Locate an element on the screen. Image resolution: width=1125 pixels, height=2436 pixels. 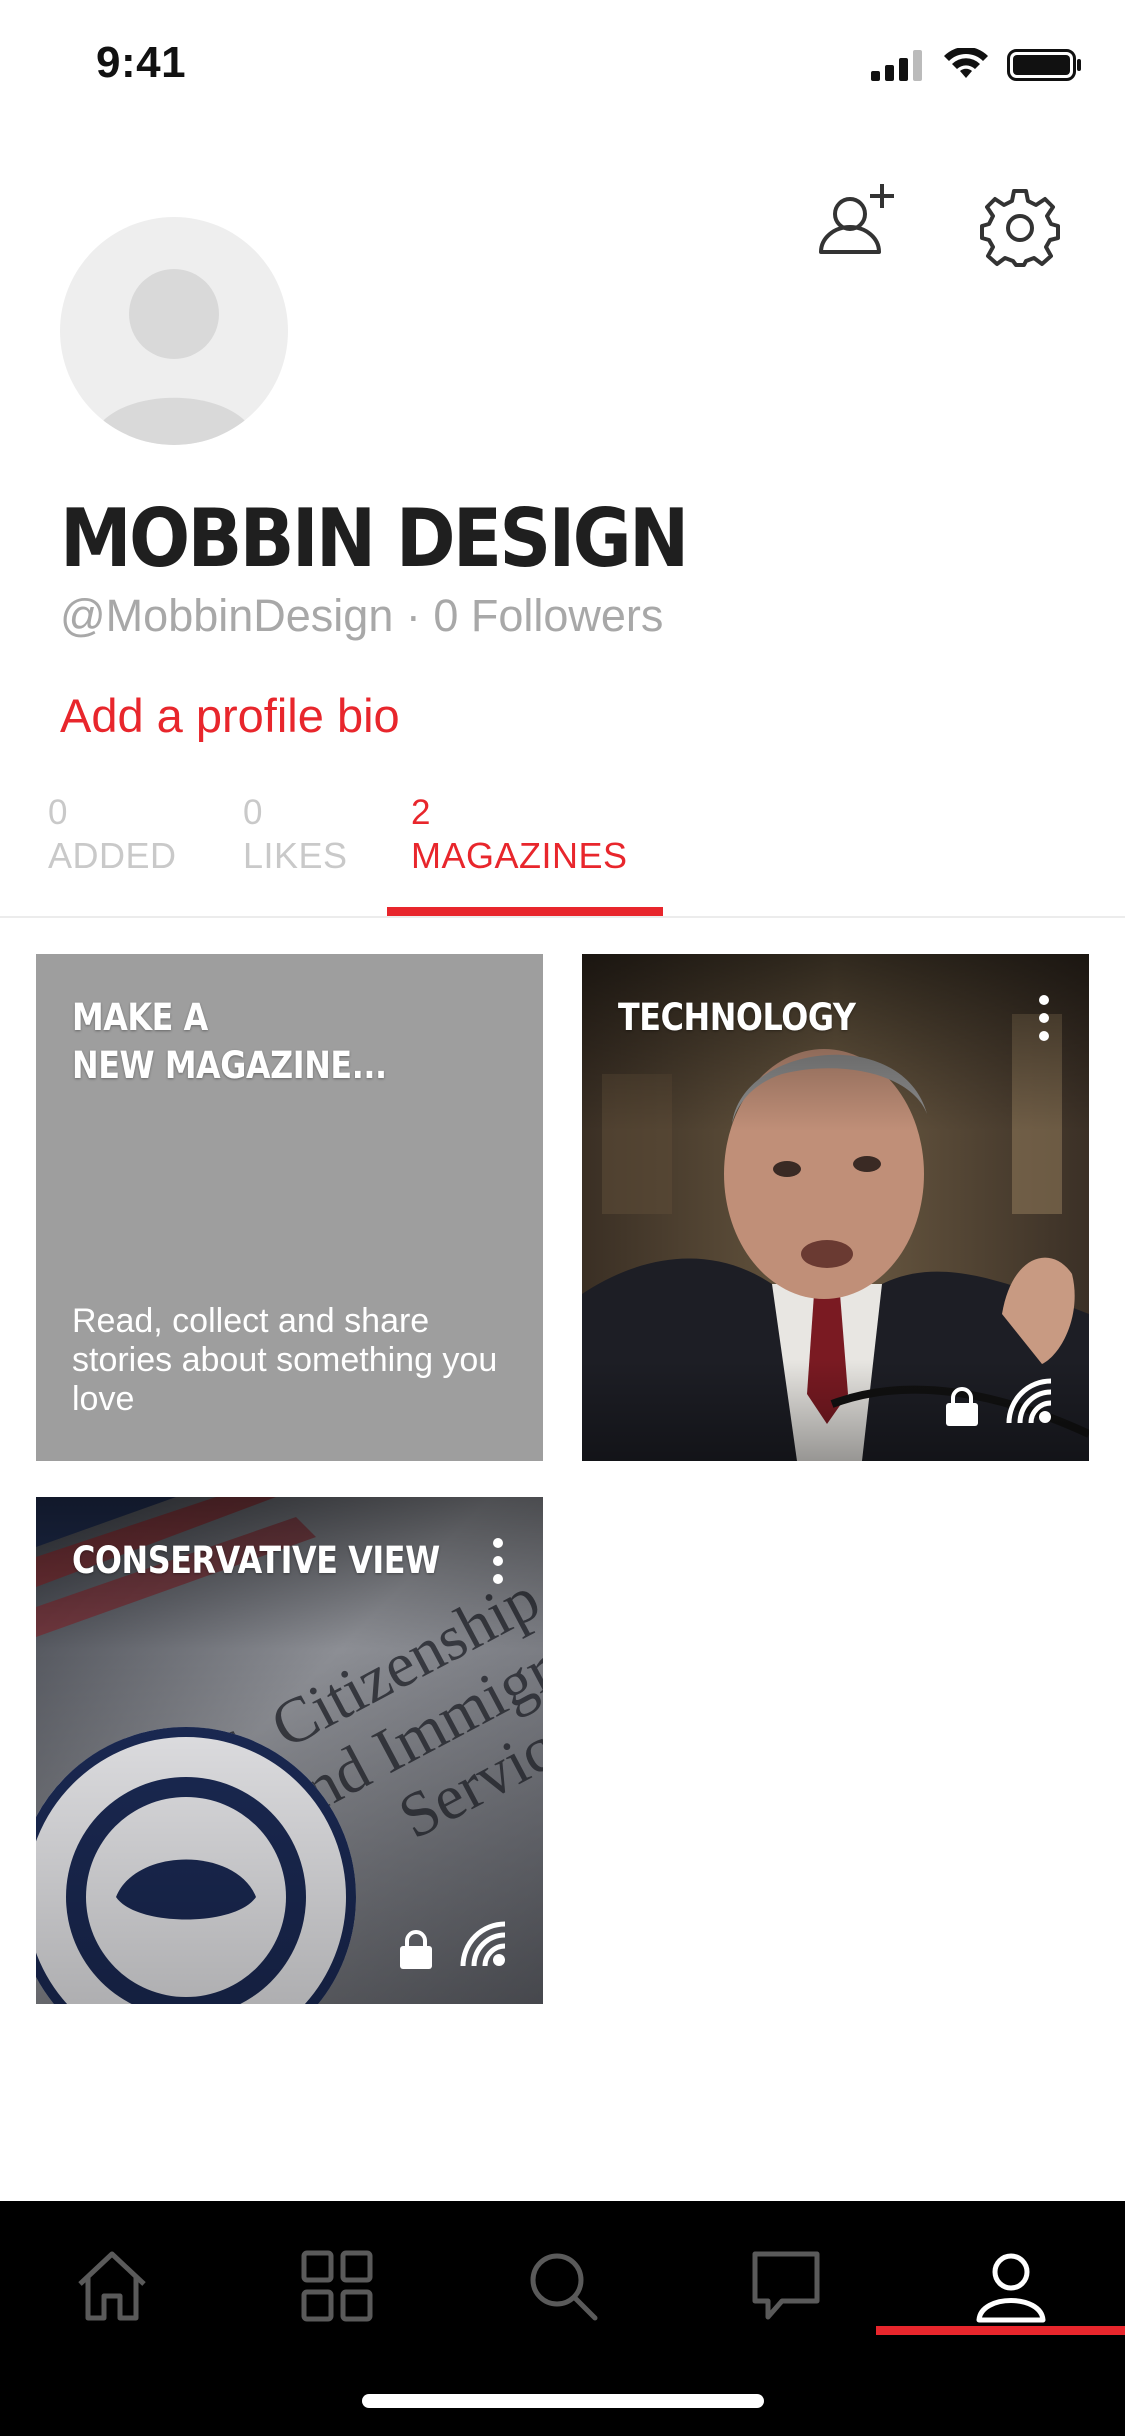
nav-home is located at coordinates (112, 2286).